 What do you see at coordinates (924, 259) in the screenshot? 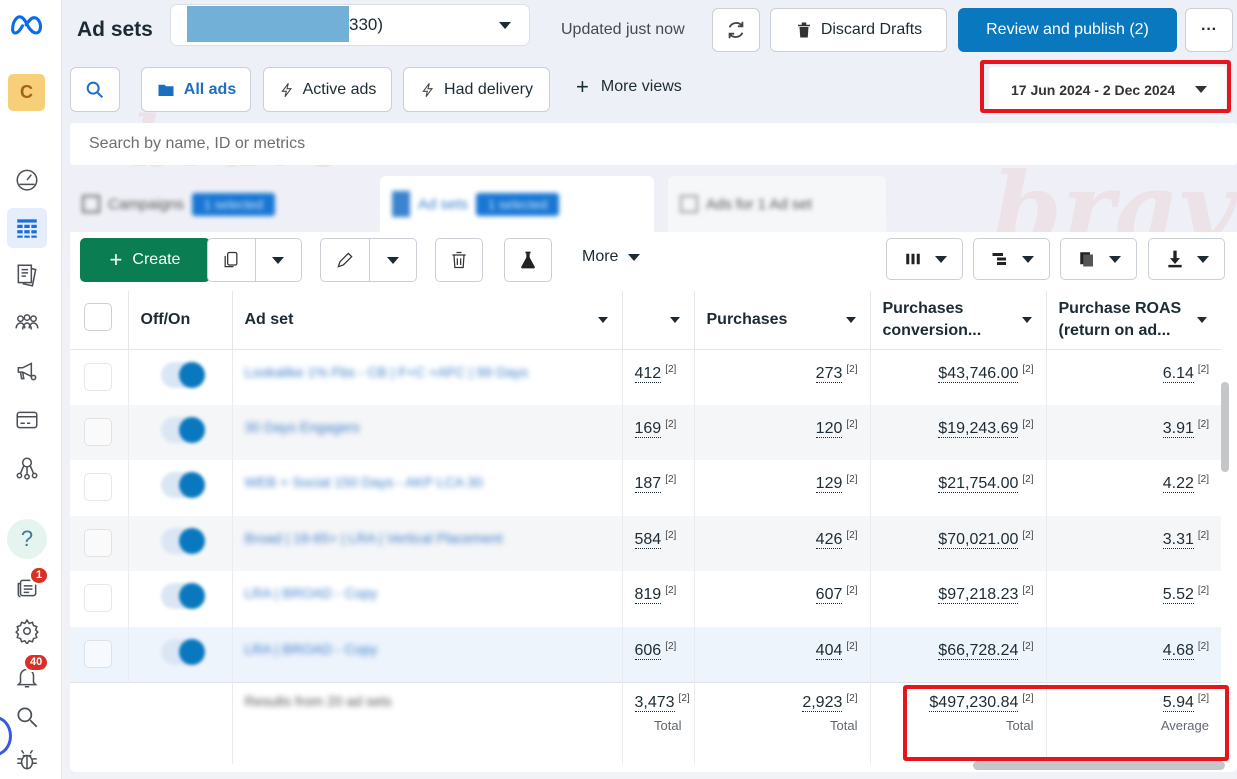
I see `columns-button` at bounding box center [924, 259].